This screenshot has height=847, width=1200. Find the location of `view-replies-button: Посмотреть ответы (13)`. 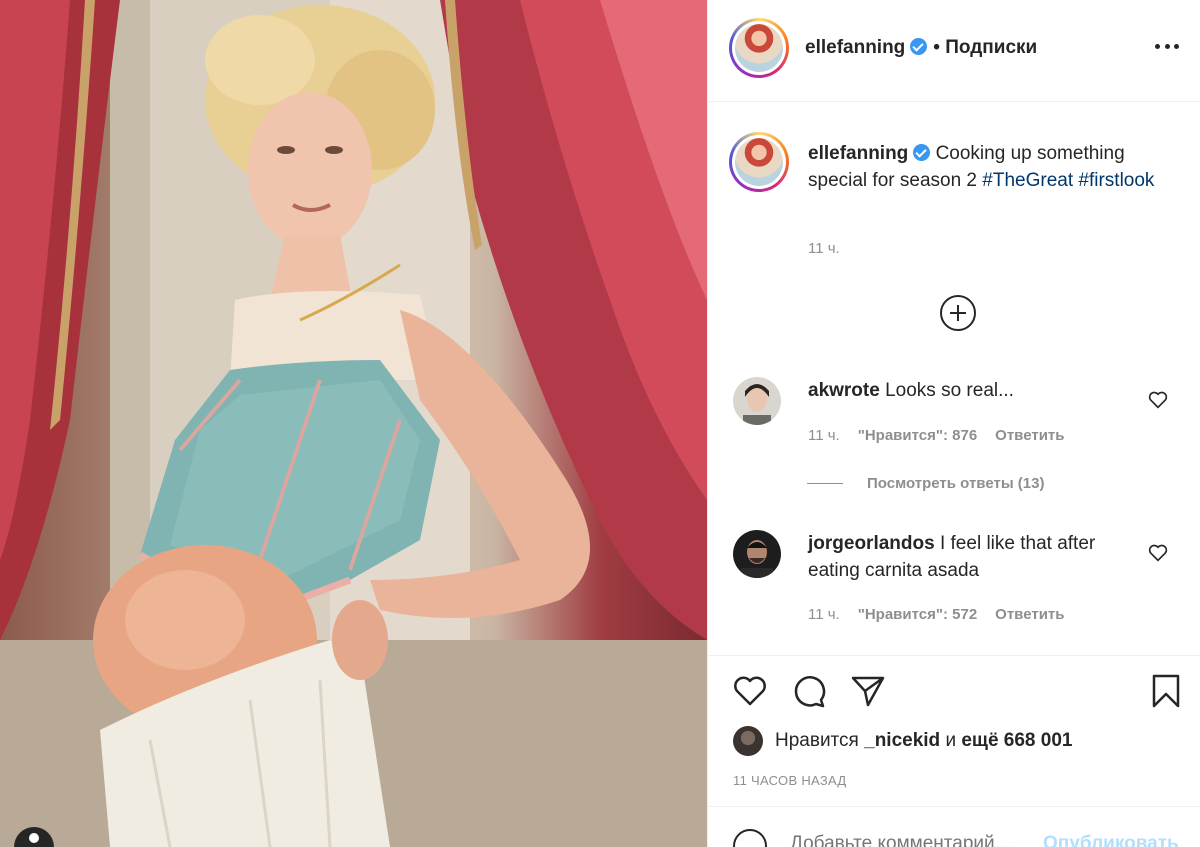

view-replies-button: Посмотреть ответы (13) is located at coordinates (925, 483).